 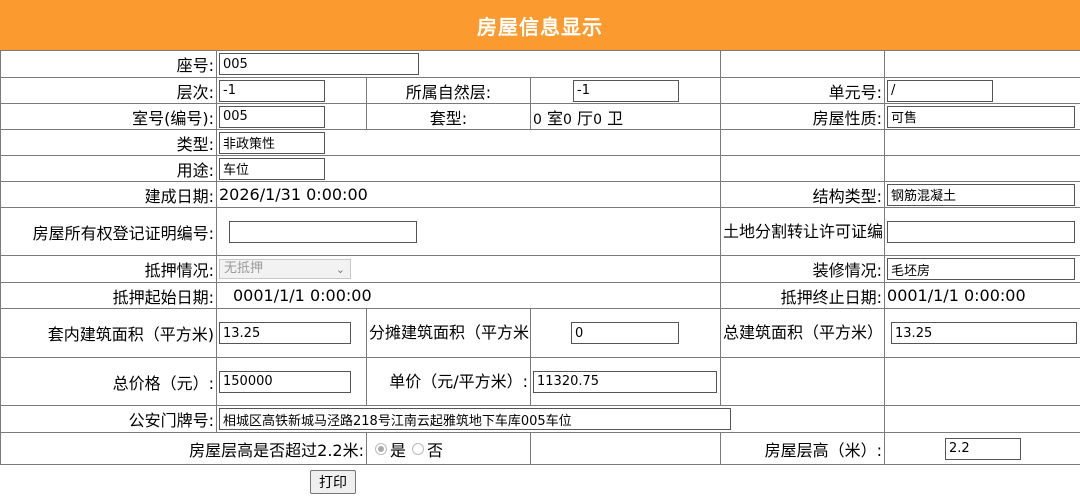 What do you see at coordinates (448, 333) in the screenshot?
I see `shared-area-label: 分摊建筑面积（平方米）:` at bounding box center [448, 333].